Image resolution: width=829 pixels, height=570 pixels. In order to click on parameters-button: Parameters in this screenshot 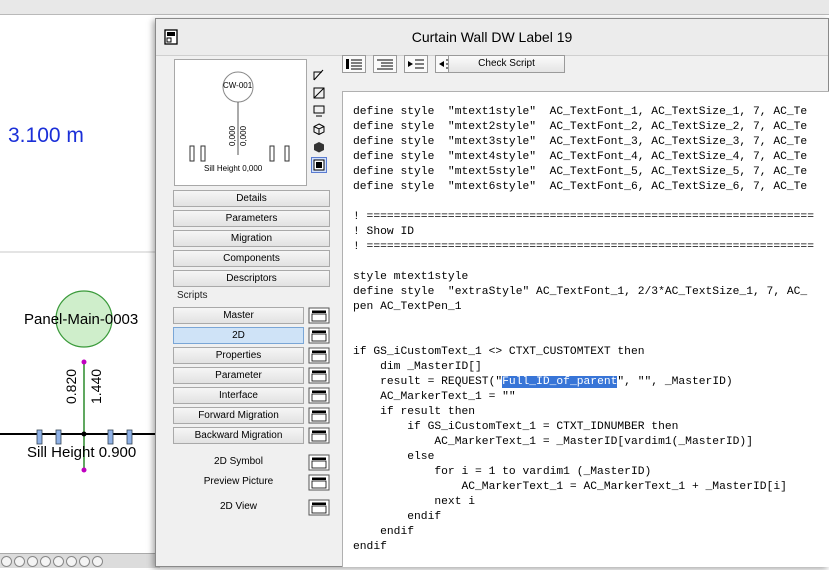, I will do `click(251, 218)`.